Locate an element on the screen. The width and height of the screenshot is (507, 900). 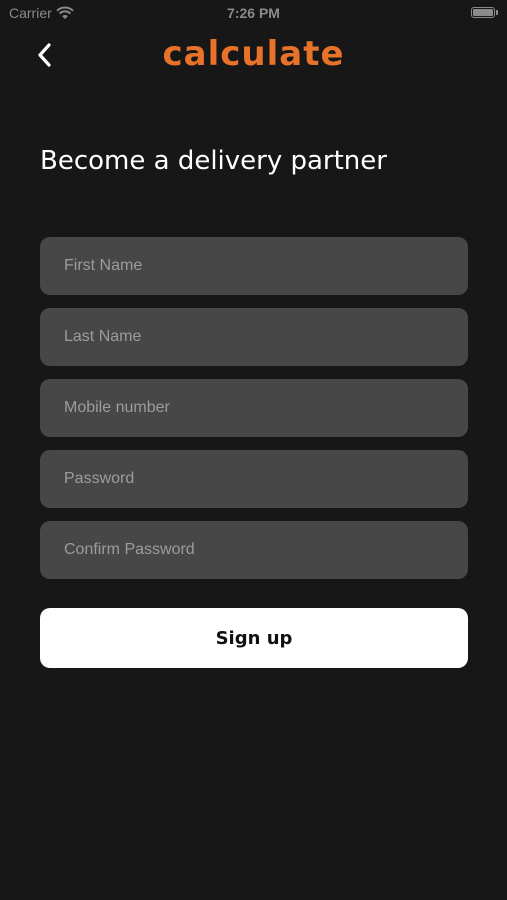
last-name-input is located at coordinates (254, 337).